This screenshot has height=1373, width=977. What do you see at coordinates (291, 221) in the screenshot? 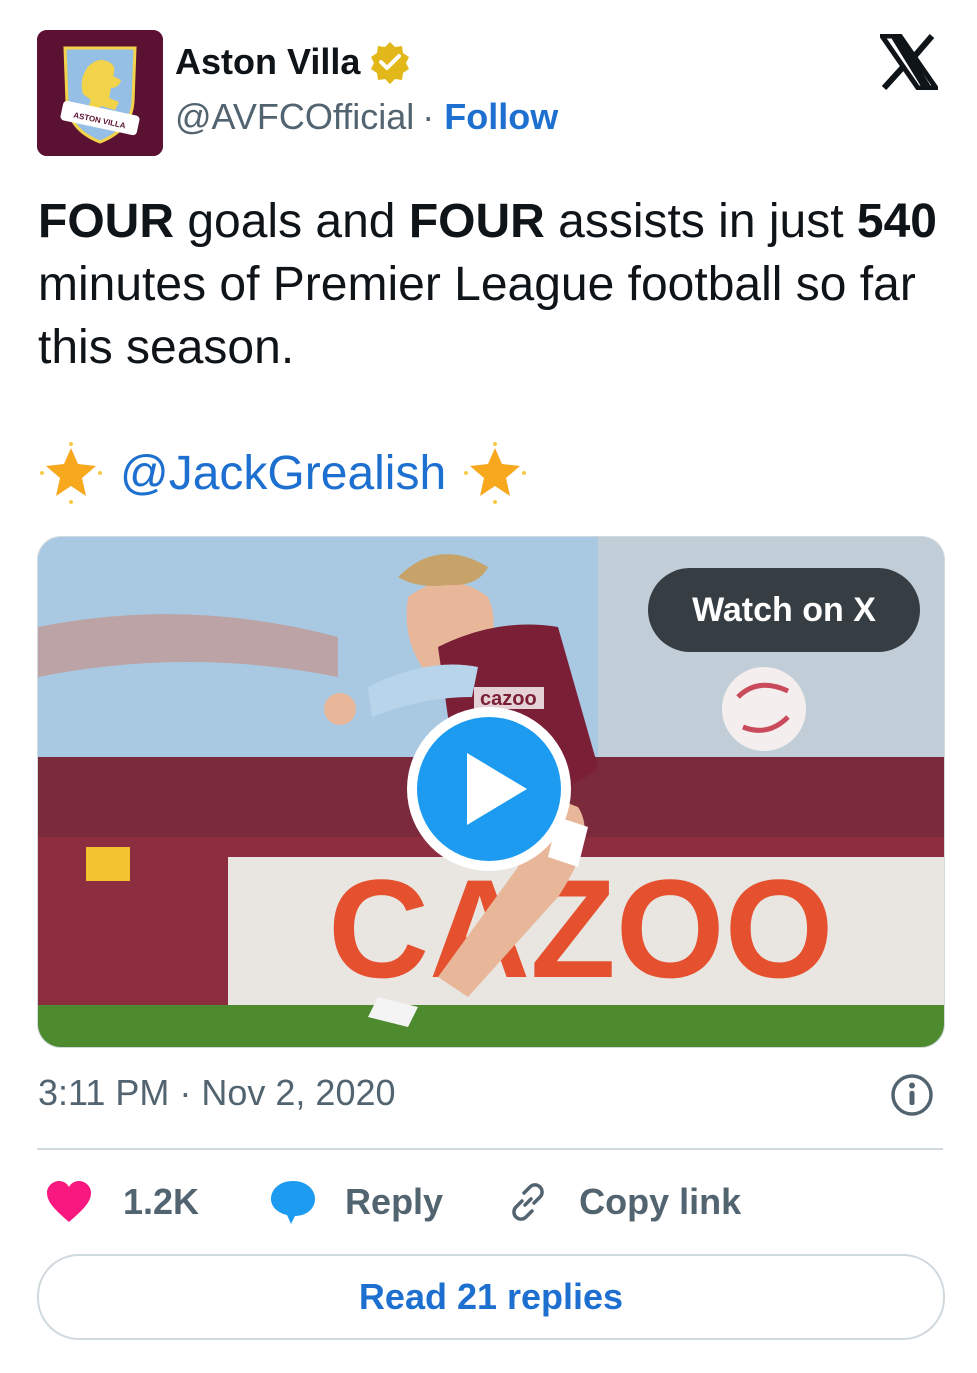
I see `tweet-text-segment: goals and` at bounding box center [291, 221].